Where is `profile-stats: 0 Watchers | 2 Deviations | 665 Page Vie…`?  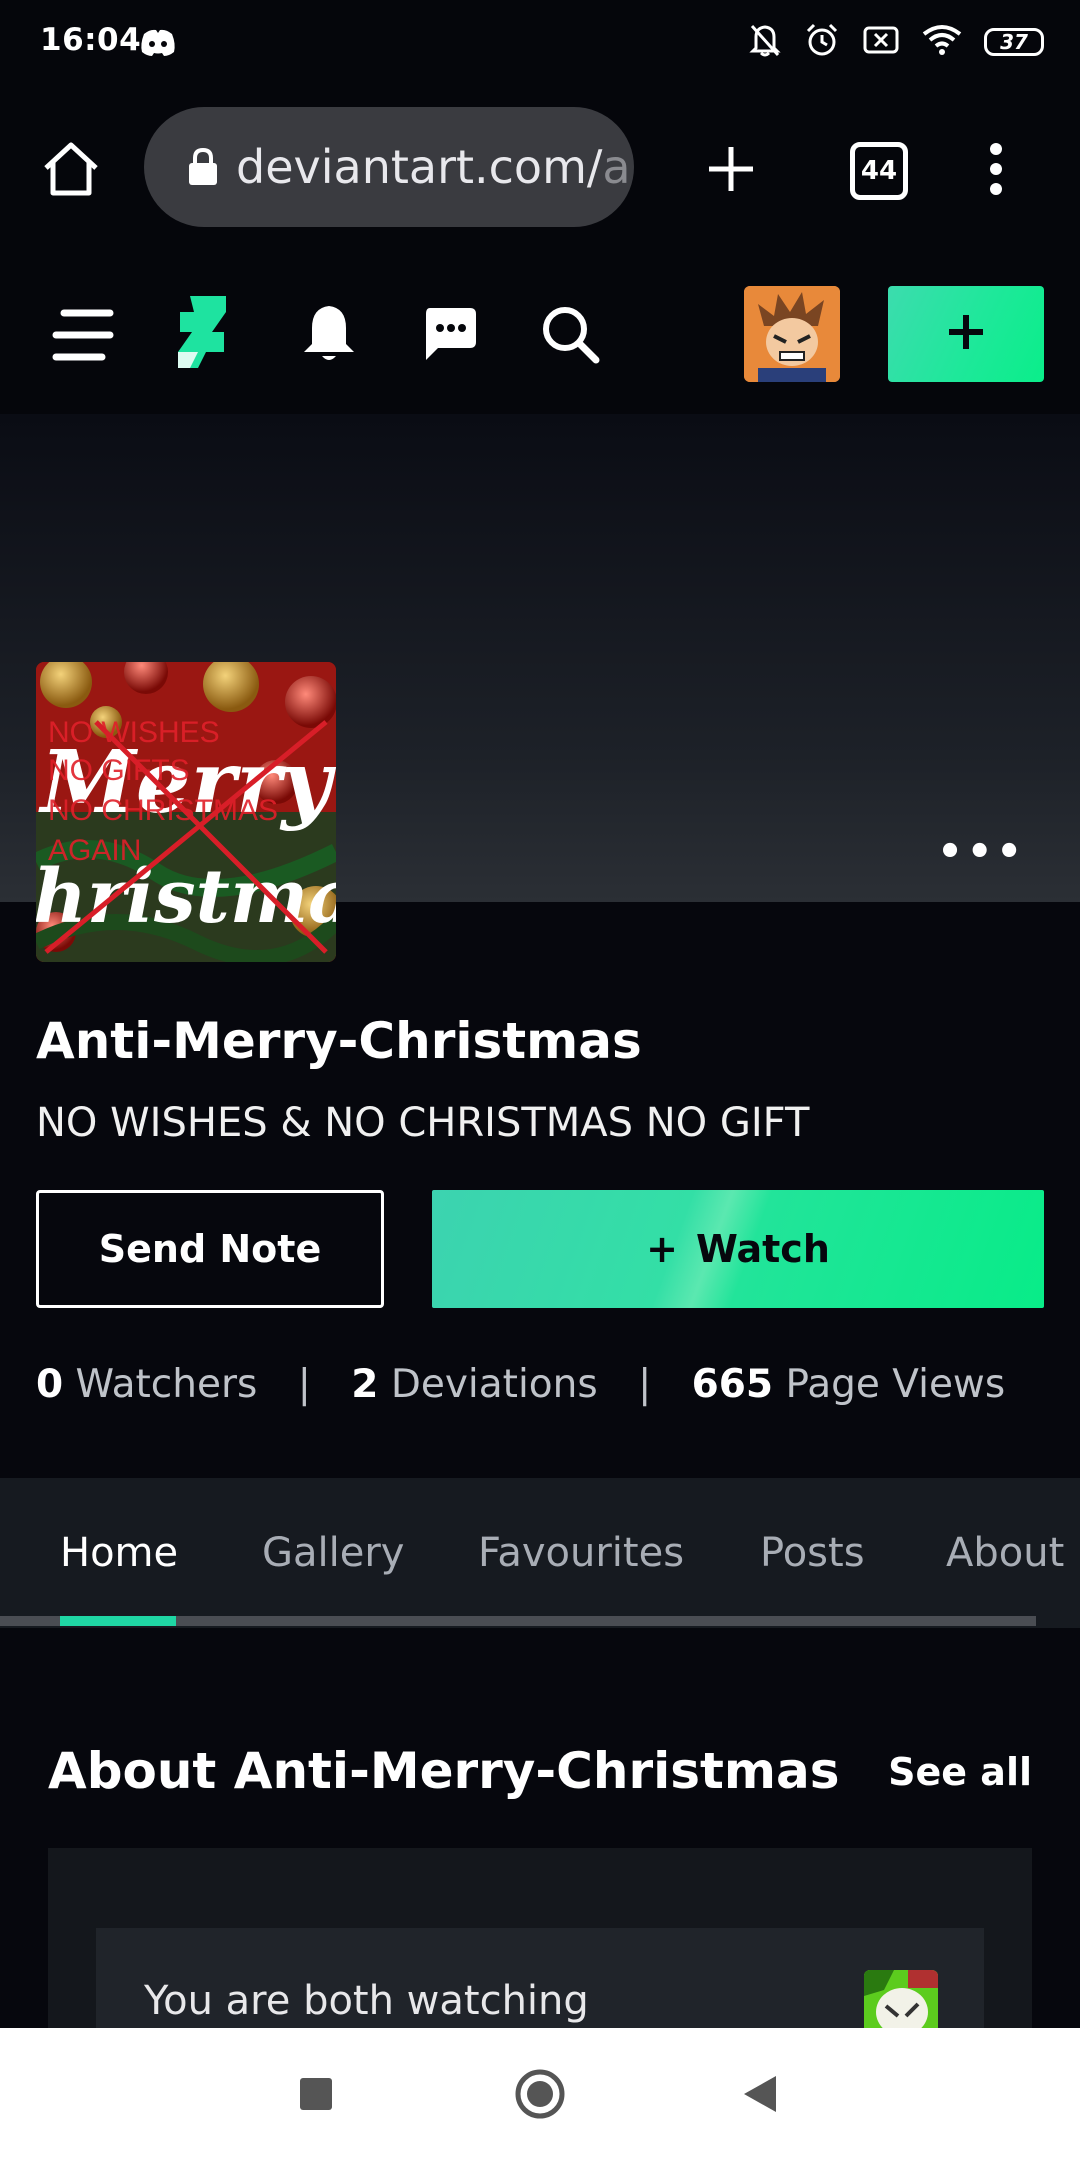
profile-stats: 0 Watchers | 2 Deviations | 665 Page Vie… is located at coordinates (520, 1384).